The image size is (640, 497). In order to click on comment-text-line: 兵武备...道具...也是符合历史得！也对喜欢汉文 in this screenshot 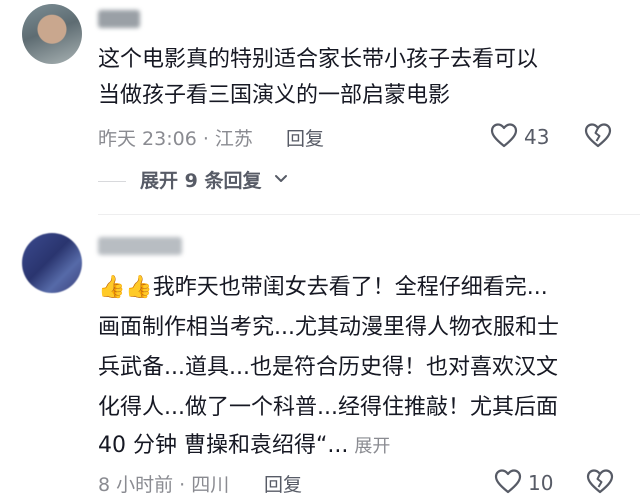, I will do `click(328, 367)`.